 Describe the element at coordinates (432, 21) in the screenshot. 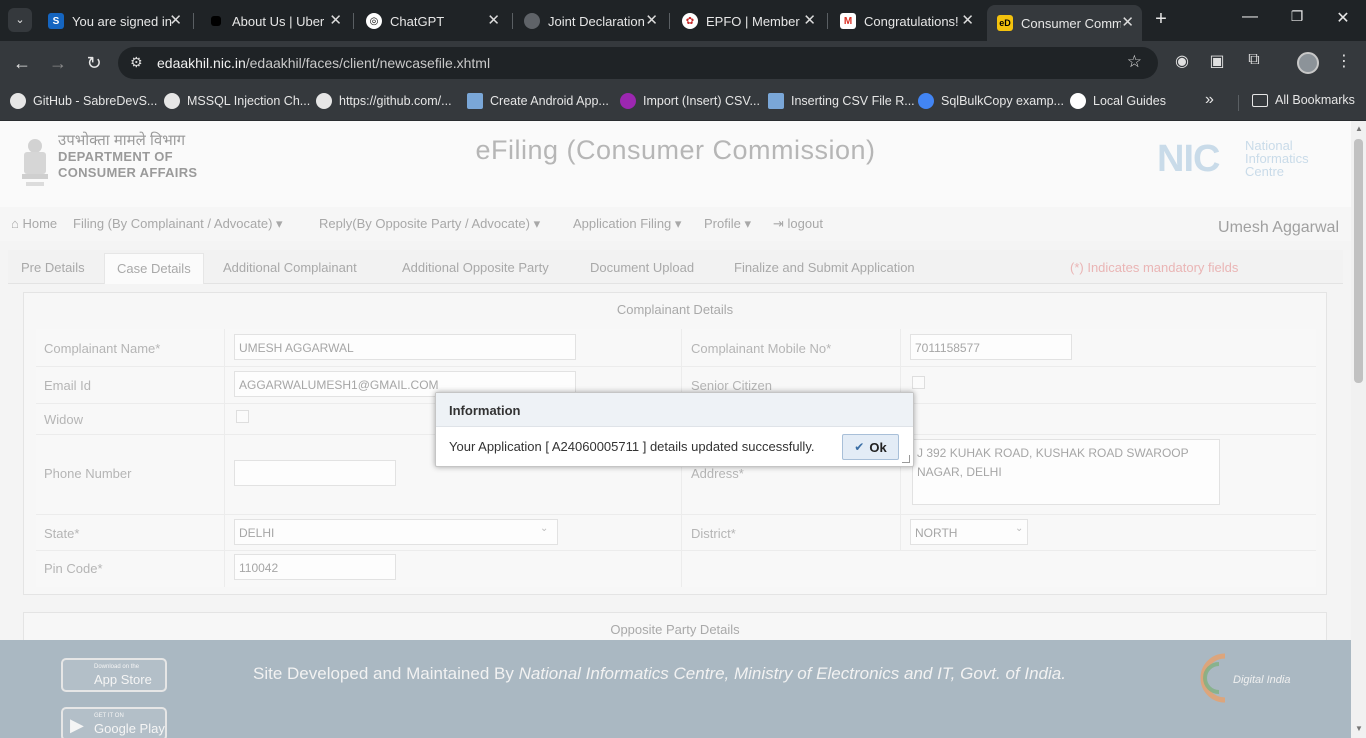

I see `browser-tab-3: ◎ ChatGPT ✕` at that location.